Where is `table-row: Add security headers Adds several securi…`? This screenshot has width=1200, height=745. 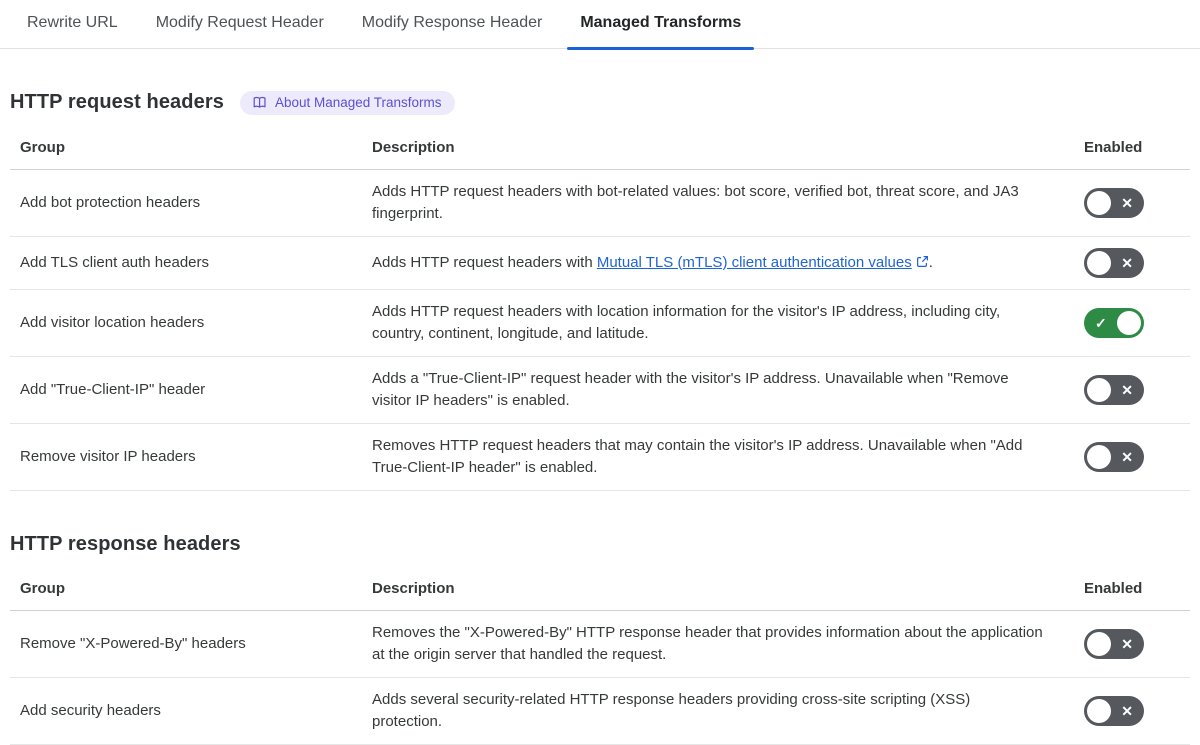 table-row: Add security headers Adds several securi… is located at coordinates (600, 711).